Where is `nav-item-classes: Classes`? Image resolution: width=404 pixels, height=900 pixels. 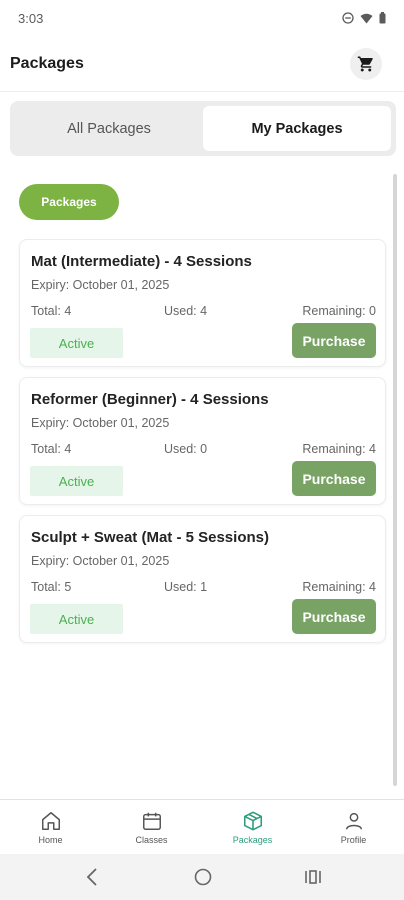
nav-item-classes: Classes is located at coordinates (151, 827).